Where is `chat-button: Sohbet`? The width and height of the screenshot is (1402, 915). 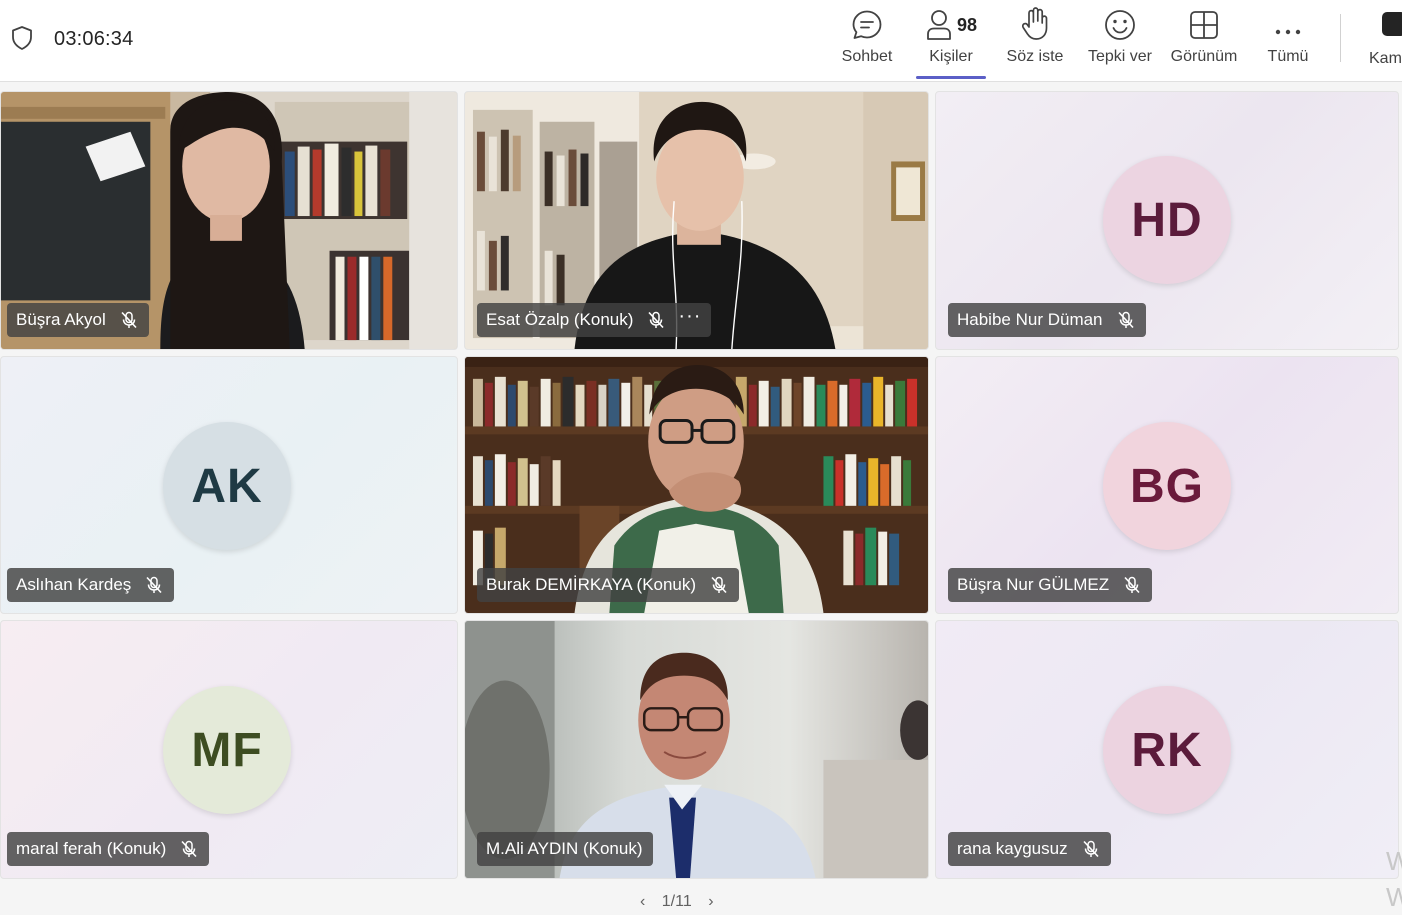 chat-button: Sohbet is located at coordinates (867, 41).